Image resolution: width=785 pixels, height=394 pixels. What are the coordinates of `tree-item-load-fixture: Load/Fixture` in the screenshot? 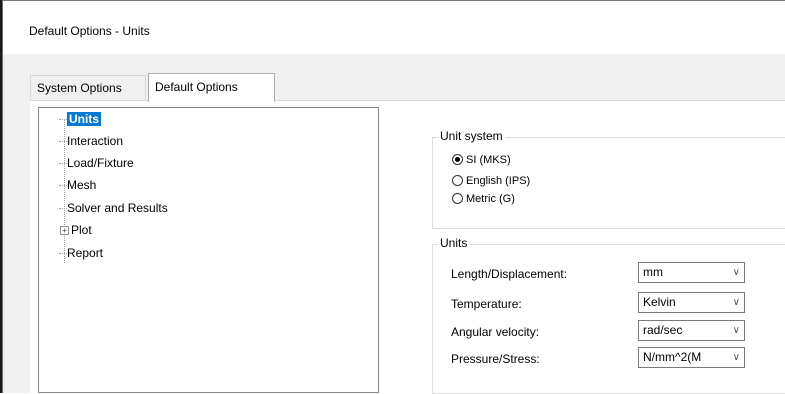 It's located at (100, 163).